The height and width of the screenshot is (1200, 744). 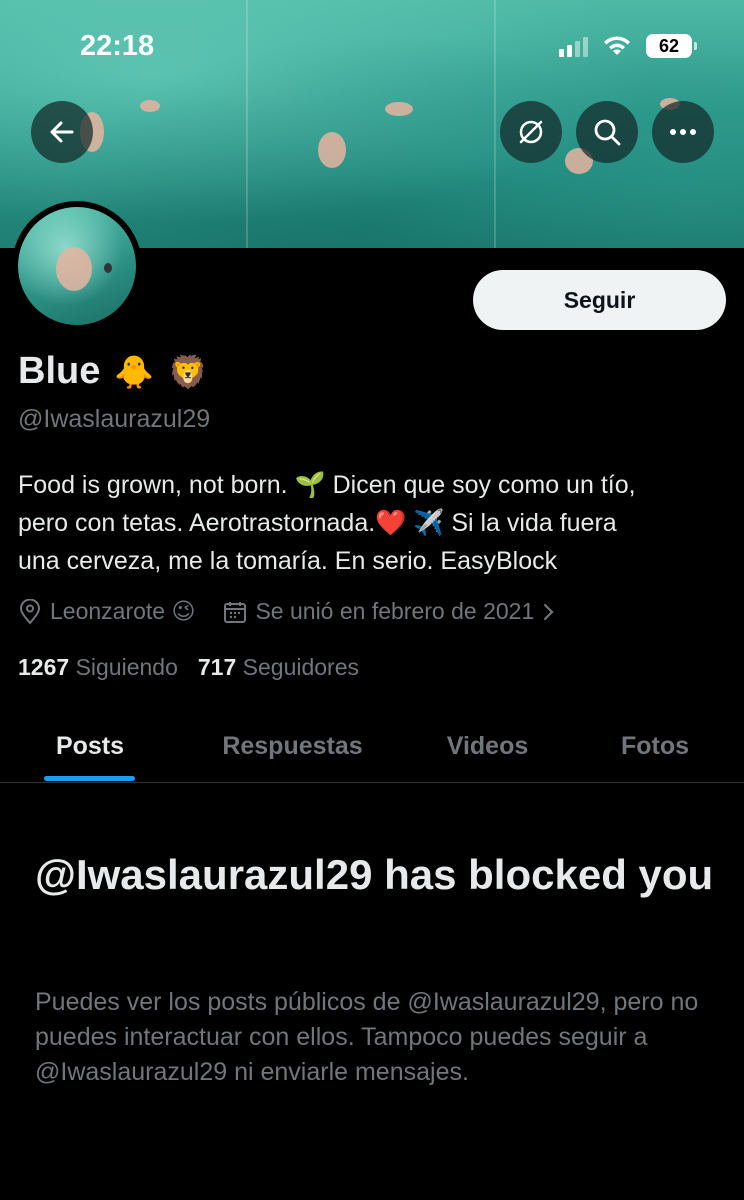 What do you see at coordinates (44, 667) in the screenshot?
I see `following-count: 1267` at bounding box center [44, 667].